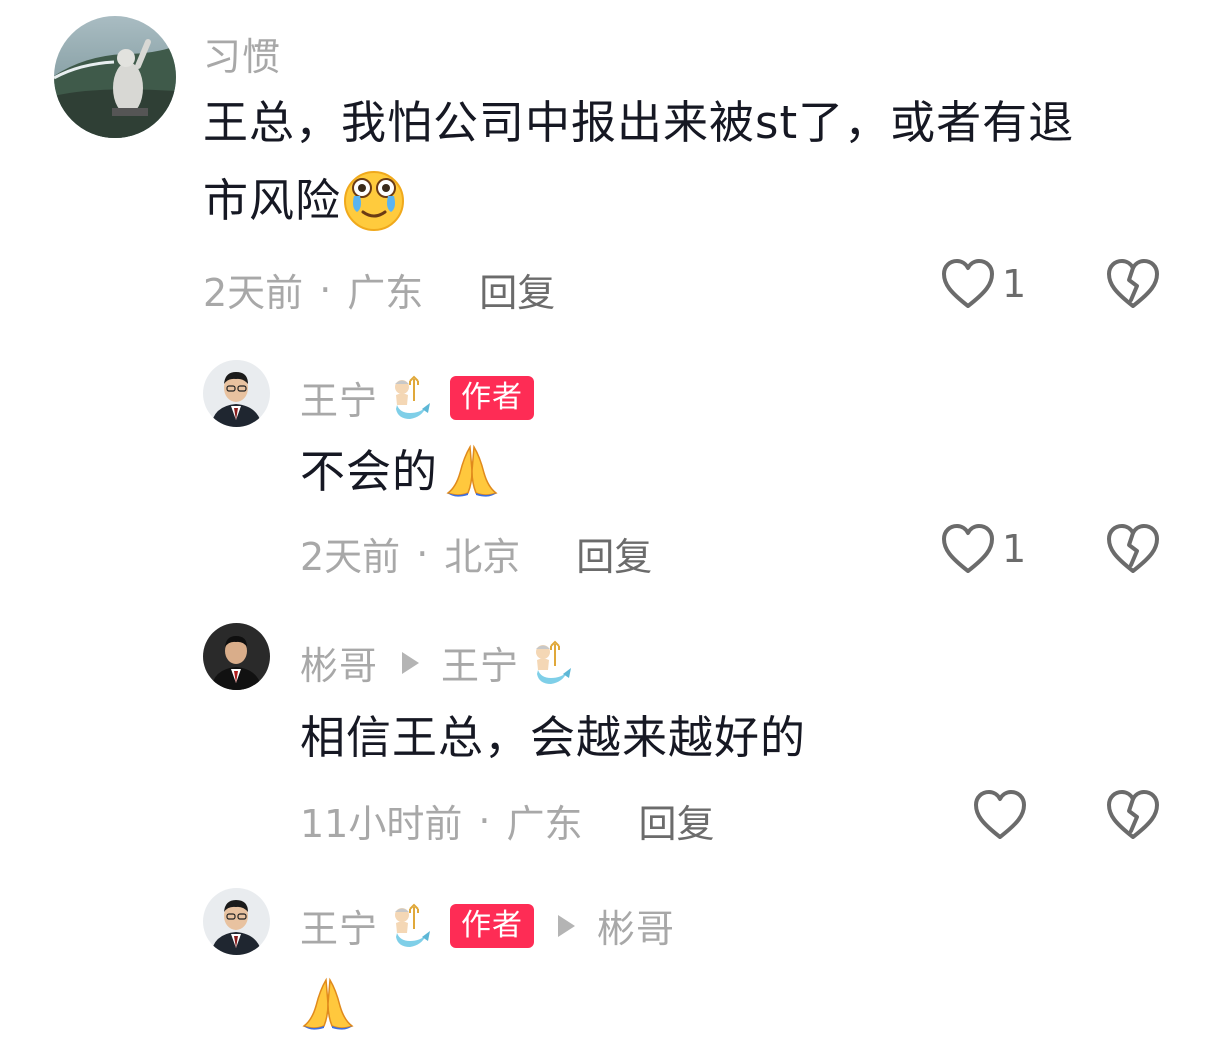 This screenshot has width=1224, height=1053. I want to click on username: 彬哥, so click(339, 662).